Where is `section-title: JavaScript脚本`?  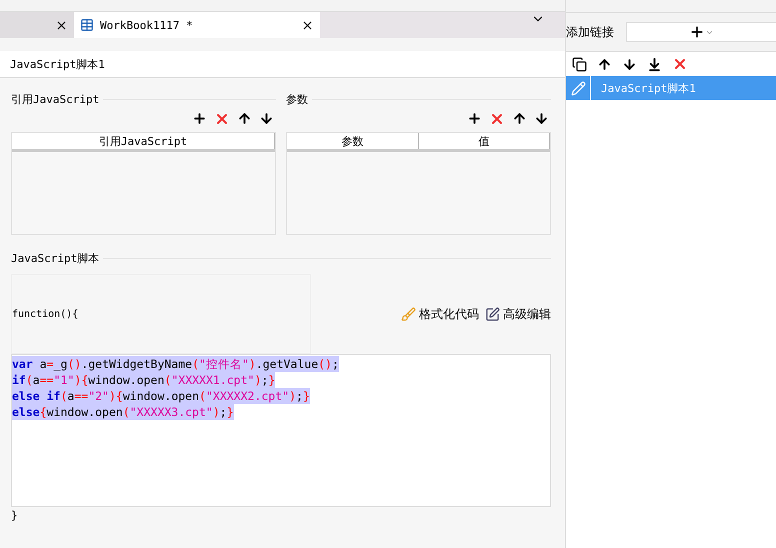
section-title: JavaScript脚本 is located at coordinates (55, 258).